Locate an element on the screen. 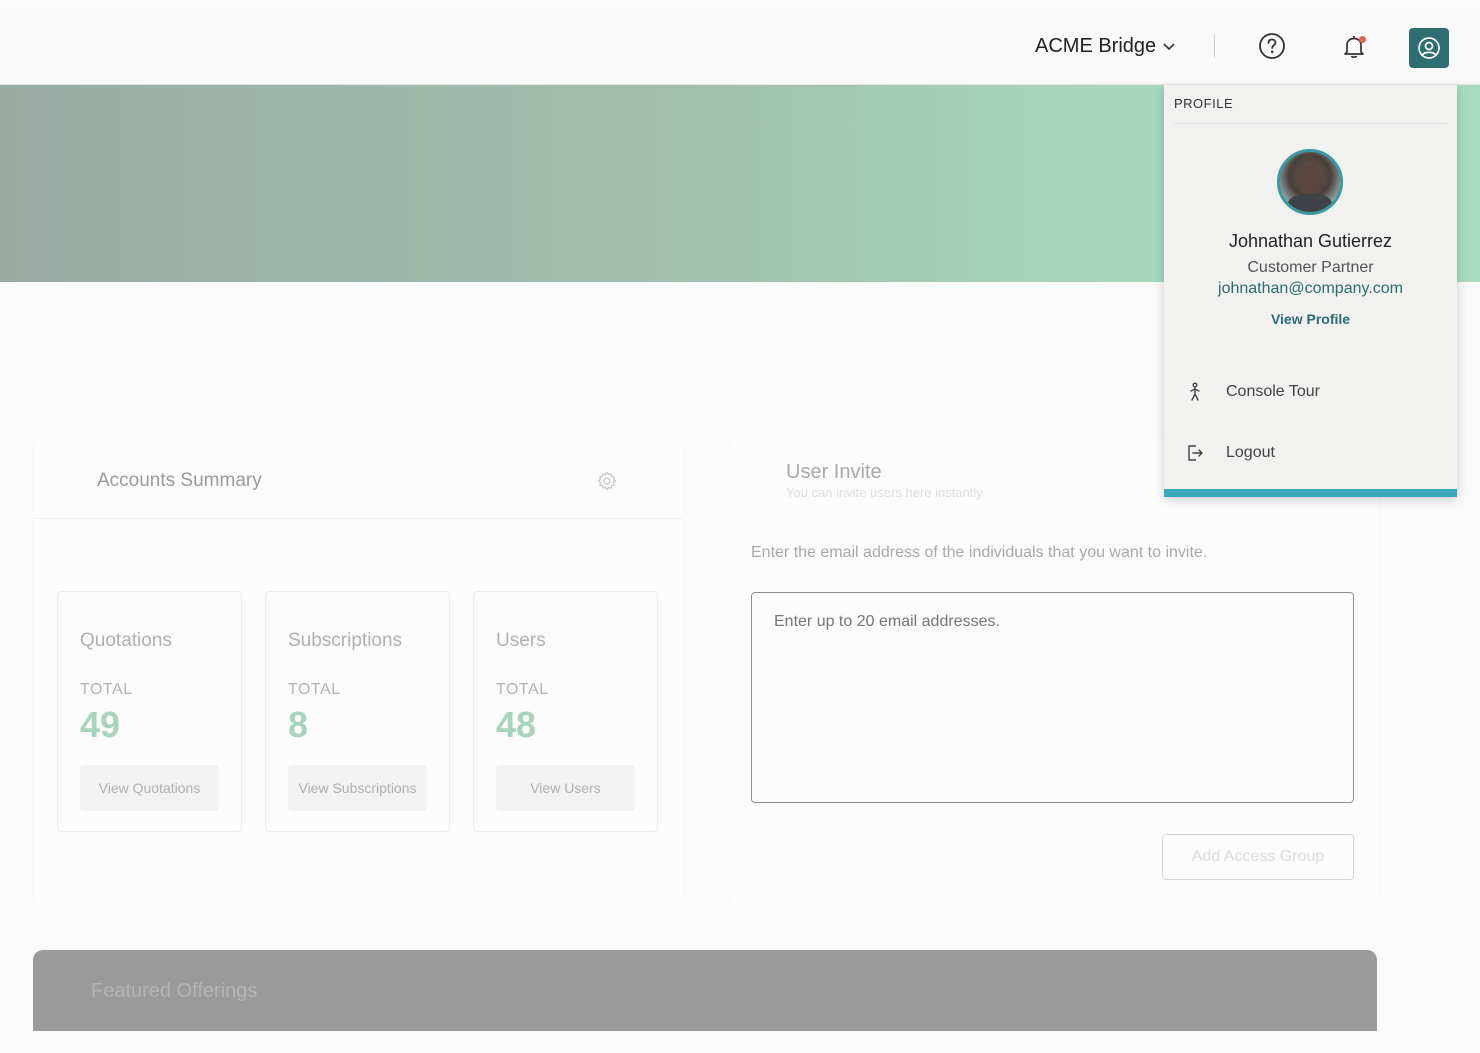  stat-title: Subscriptions is located at coordinates (345, 640).